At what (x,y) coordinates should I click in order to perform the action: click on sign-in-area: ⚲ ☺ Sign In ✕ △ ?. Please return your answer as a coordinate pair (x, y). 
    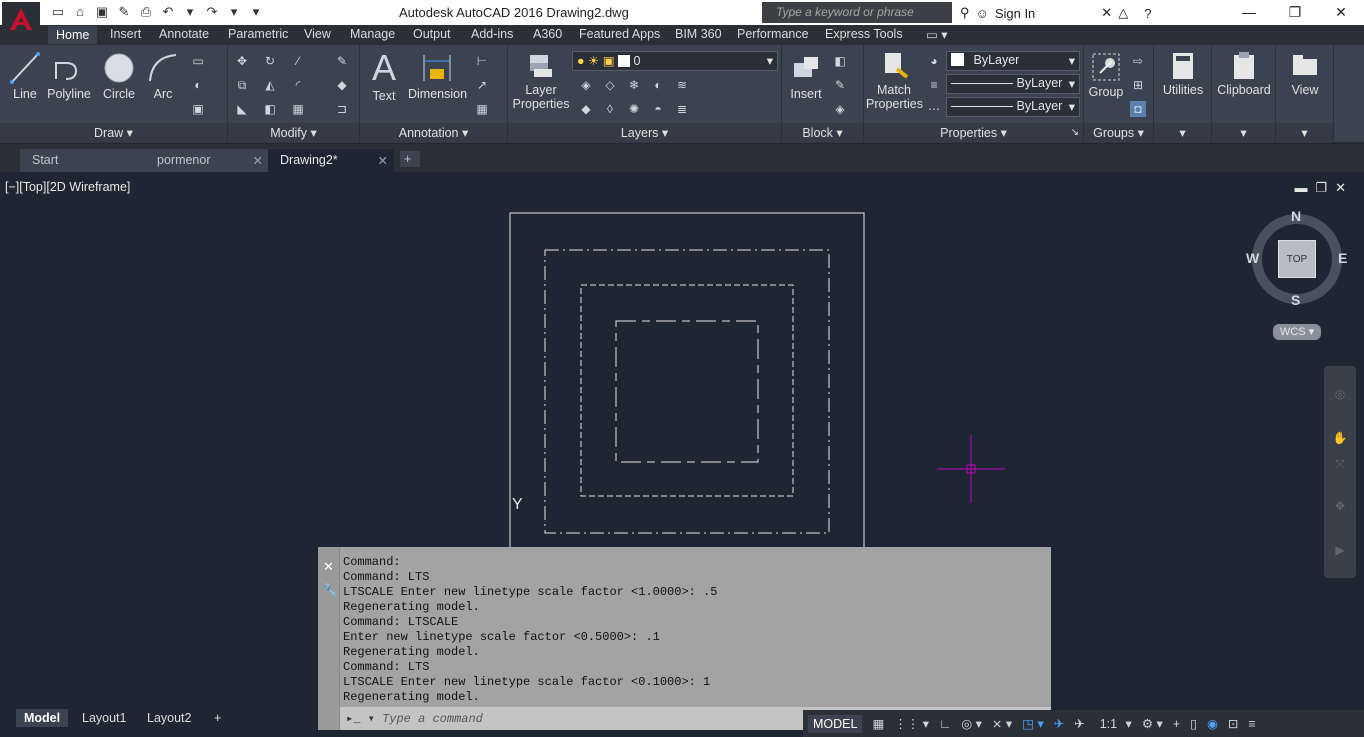
    Looking at the image, I should click on (1055, 13).